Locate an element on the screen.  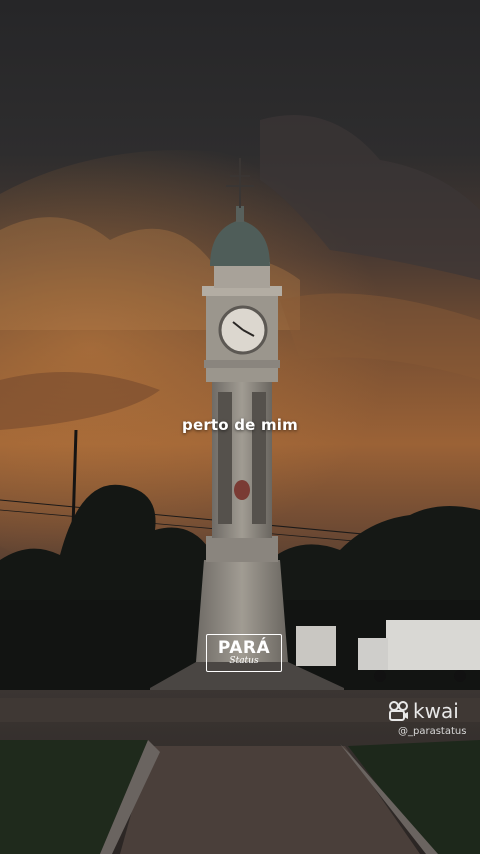
kwai-camera-icon is located at coordinates (398, 711).